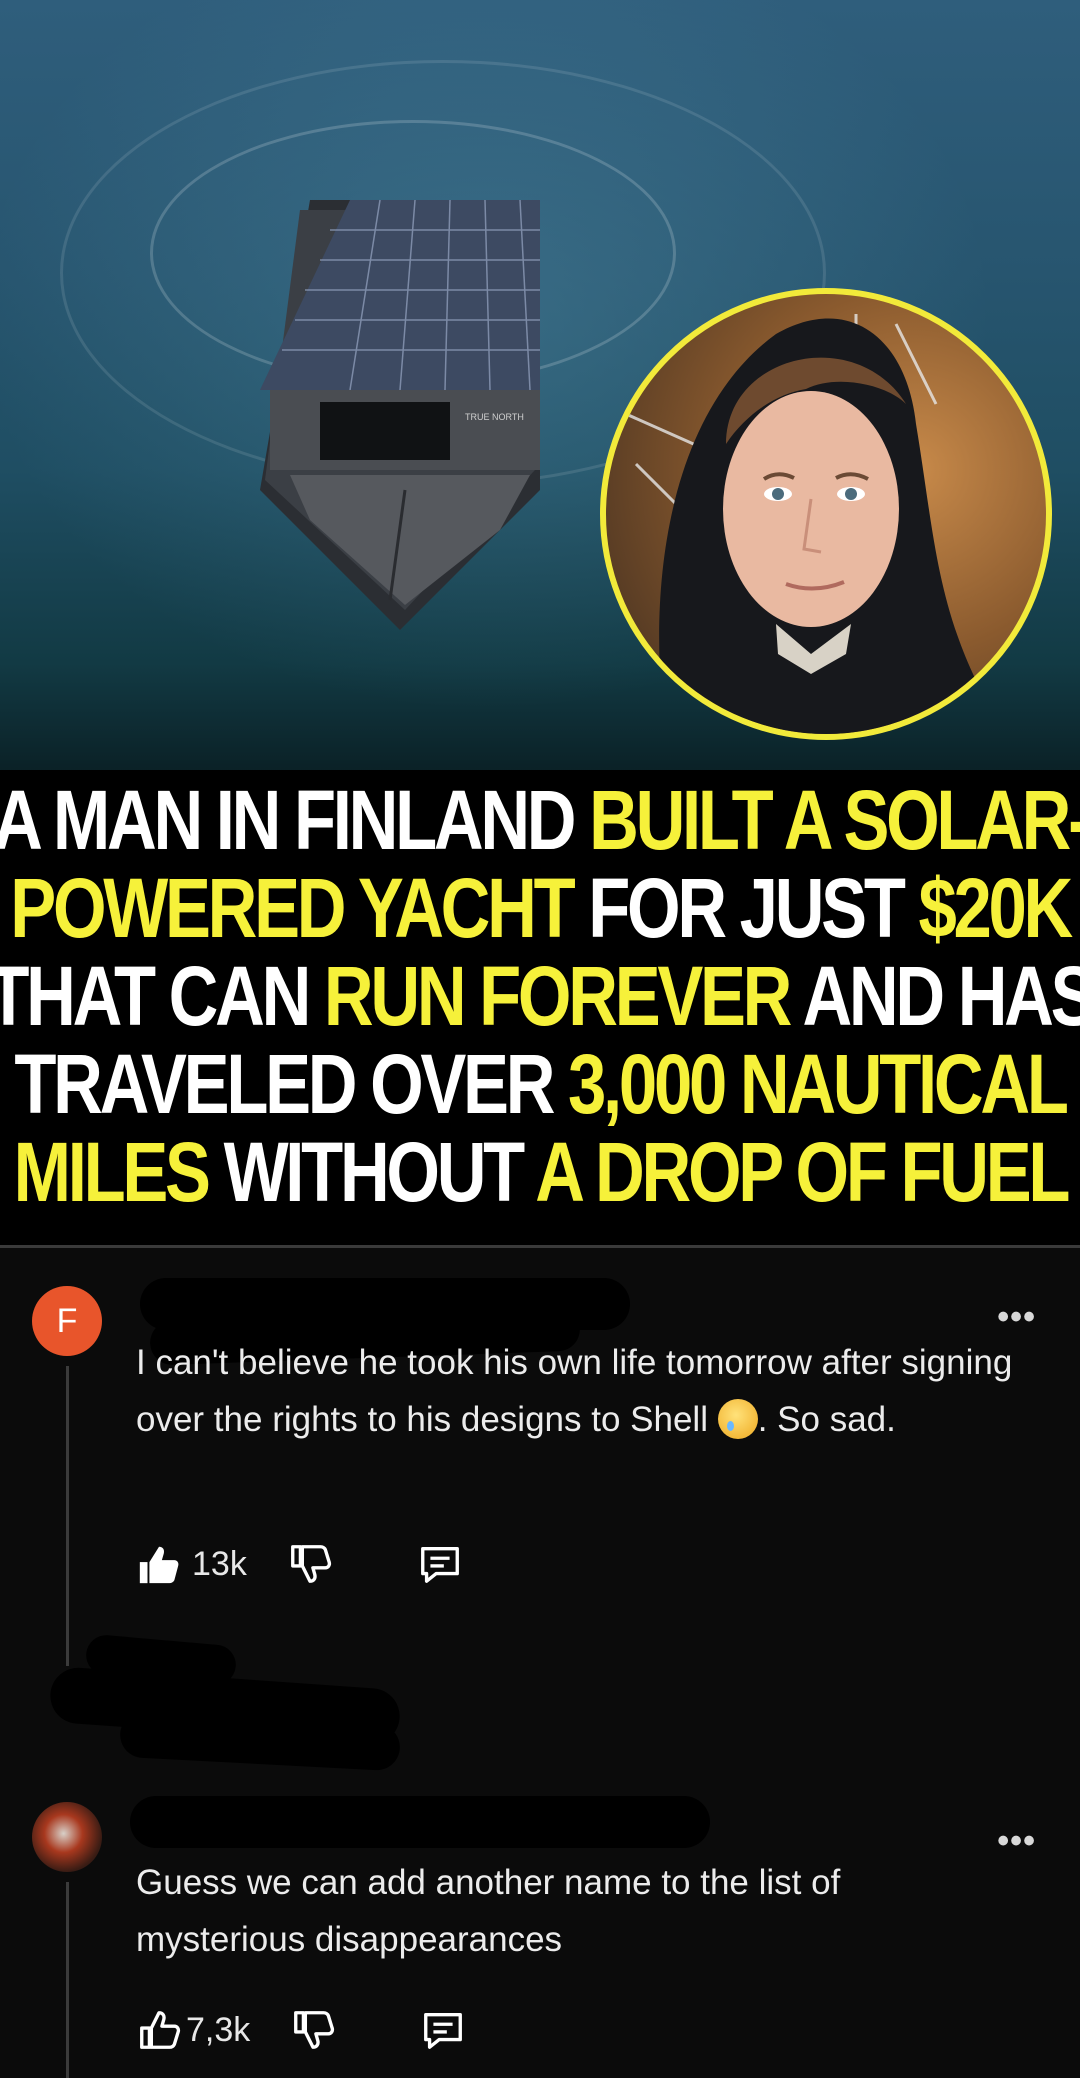 Image resolution: width=1080 pixels, height=2078 pixels. I want to click on headline-line-2: POWERED YACHT FOR JUST $20K, so click(541, 908).